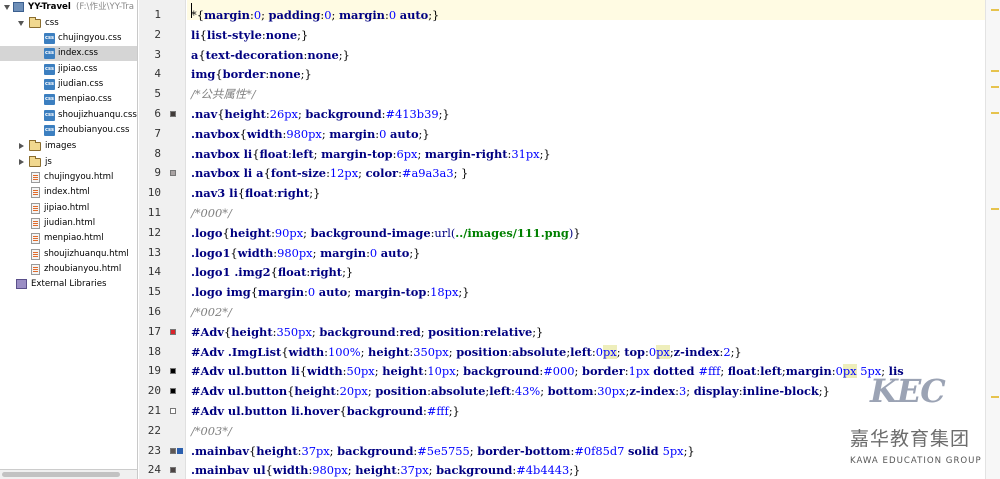 This screenshot has width=1000, height=479. I want to click on code-token: ; }, so click(461, 173).